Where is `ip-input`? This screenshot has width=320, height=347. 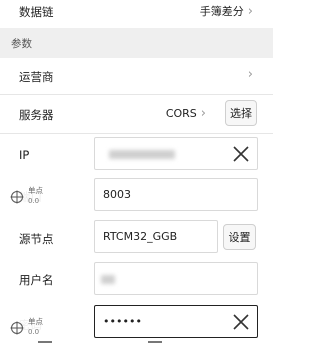 ip-input is located at coordinates (176, 153).